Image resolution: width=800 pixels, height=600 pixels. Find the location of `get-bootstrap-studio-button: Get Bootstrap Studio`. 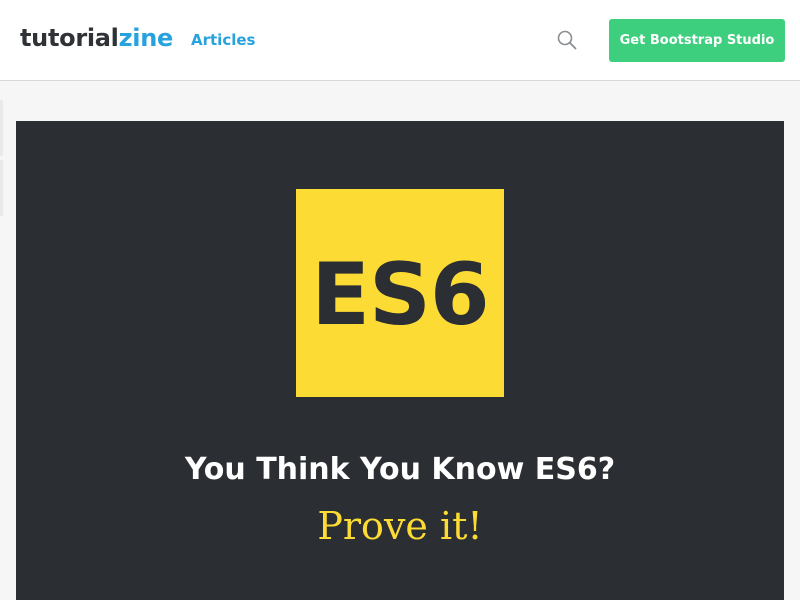

get-bootstrap-studio-button: Get Bootstrap Studio is located at coordinates (697, 40).